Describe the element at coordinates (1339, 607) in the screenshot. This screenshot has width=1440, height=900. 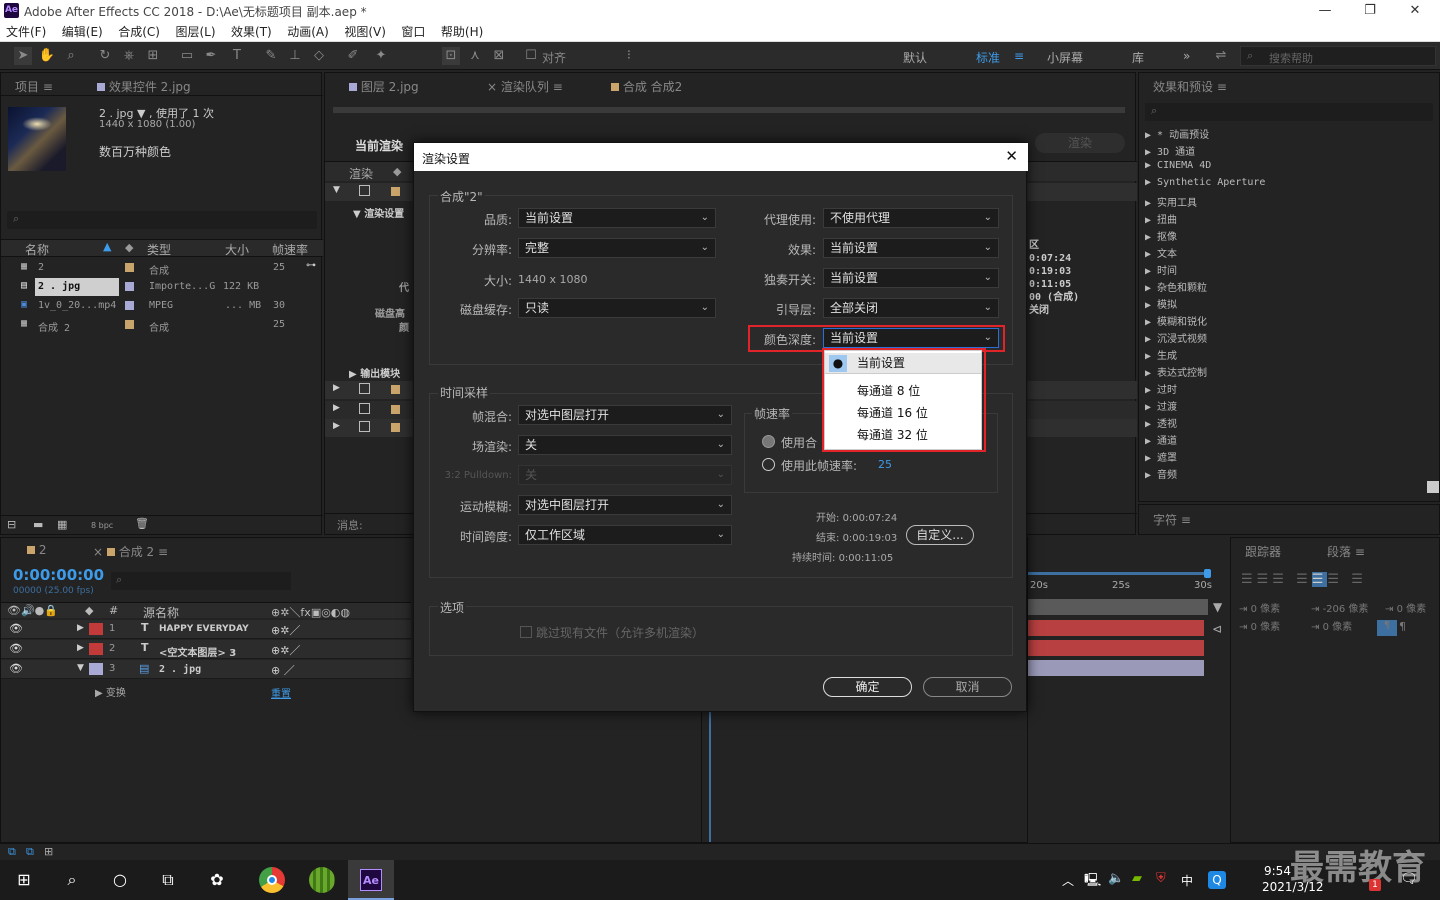
I see `indent-right: ⇥ -206 像素` at that location.